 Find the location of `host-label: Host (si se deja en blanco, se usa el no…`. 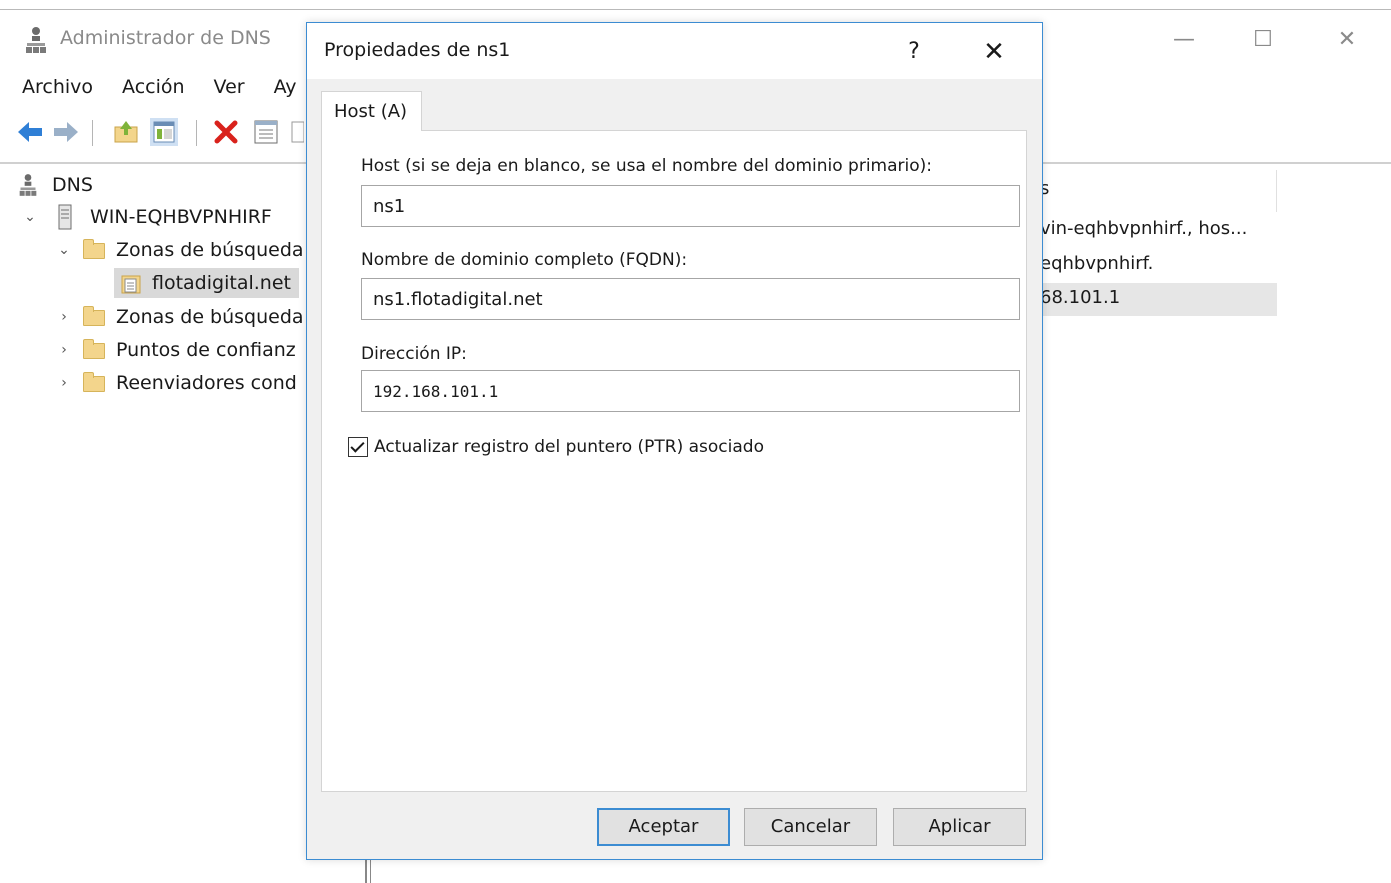

host-label: Host (si se deja en blanco, se usa el no… is located at coordinates (647, 166).